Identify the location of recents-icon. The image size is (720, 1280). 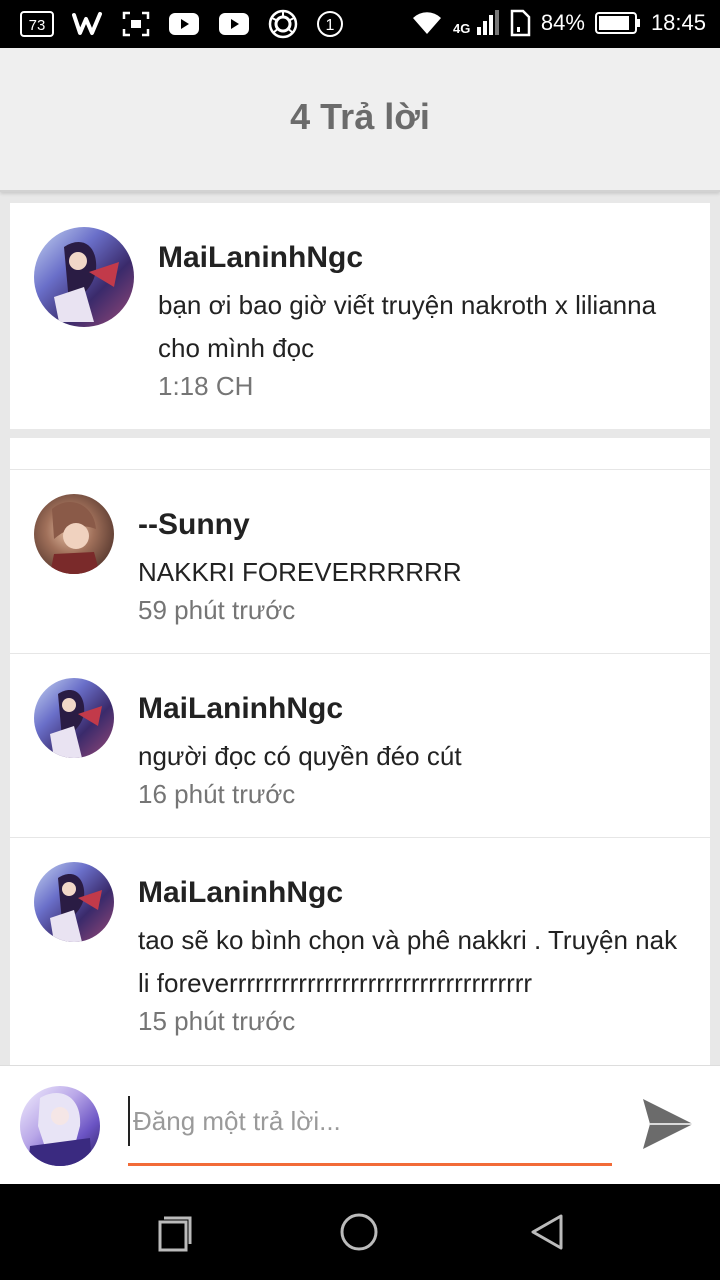
(175, 1234).